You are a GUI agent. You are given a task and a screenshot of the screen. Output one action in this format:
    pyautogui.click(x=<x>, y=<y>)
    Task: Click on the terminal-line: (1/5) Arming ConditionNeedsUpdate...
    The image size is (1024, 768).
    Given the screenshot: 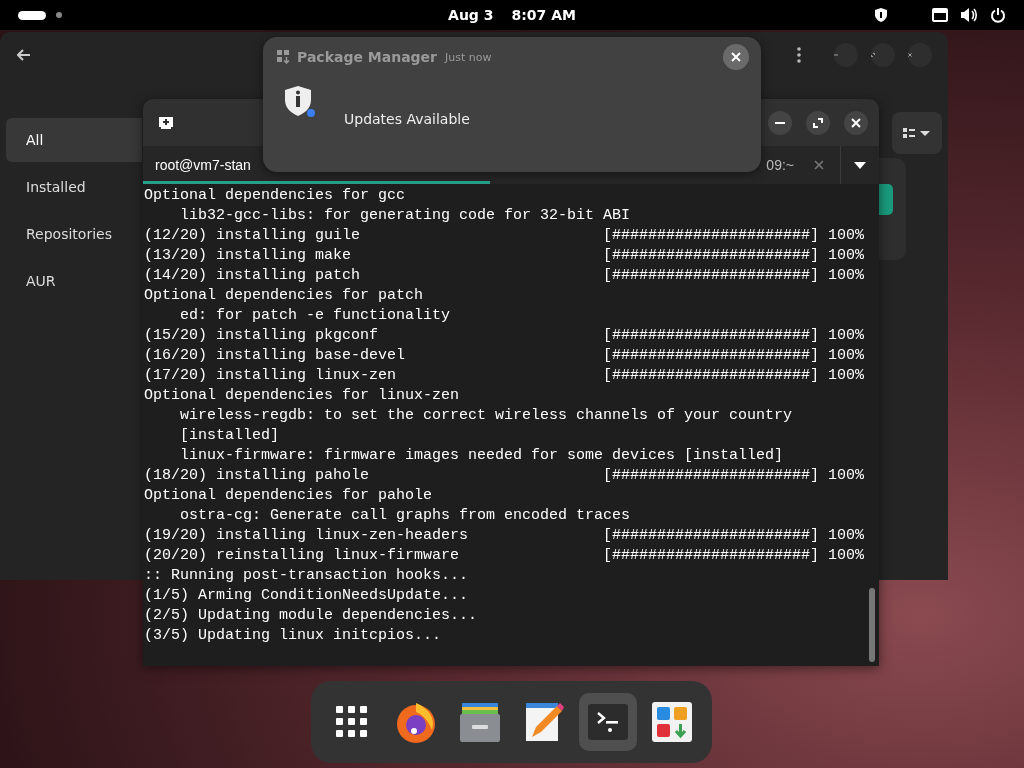 What is the action you would take?
    pyautogui.click(x=307, y=596)
    